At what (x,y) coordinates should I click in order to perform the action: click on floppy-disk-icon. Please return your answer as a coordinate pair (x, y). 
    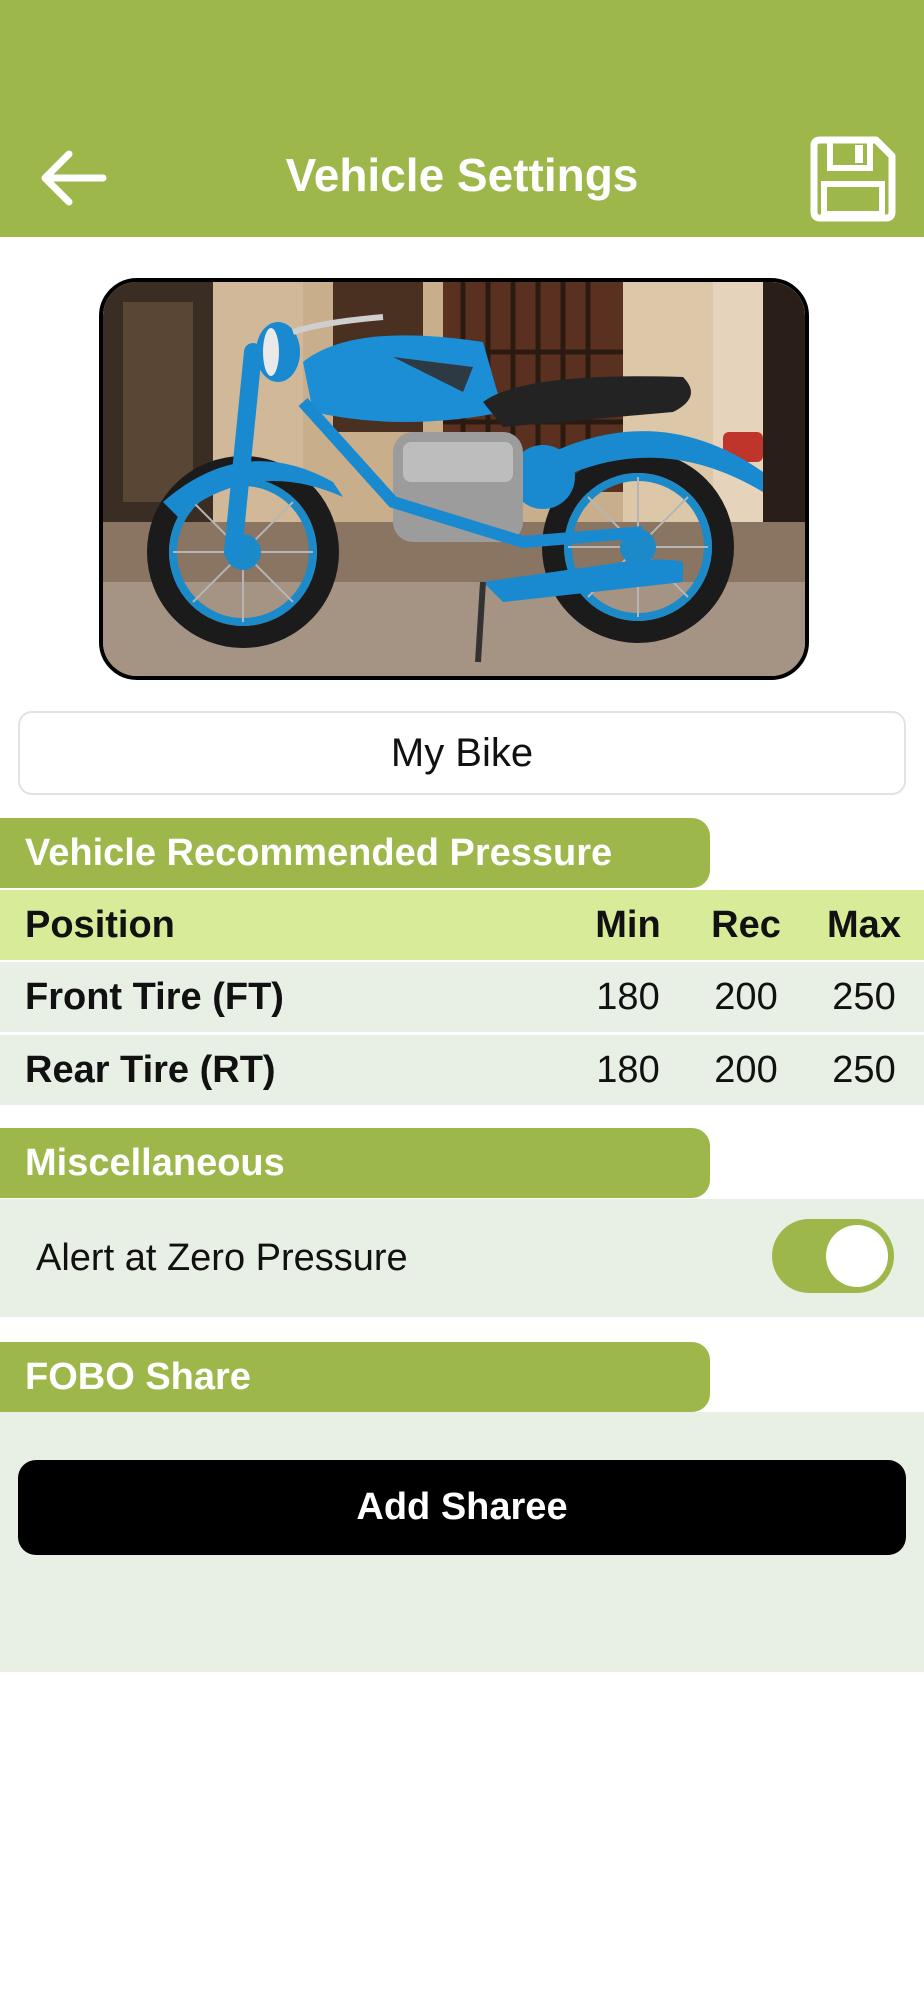
    Looking at the image, I should click on (853, 179).